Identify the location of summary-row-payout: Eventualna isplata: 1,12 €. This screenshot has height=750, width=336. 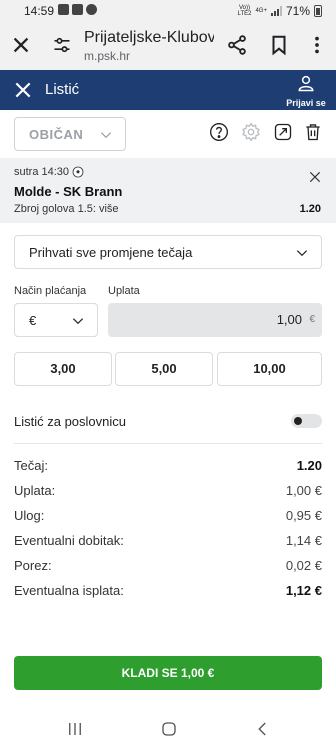
(168, 592).